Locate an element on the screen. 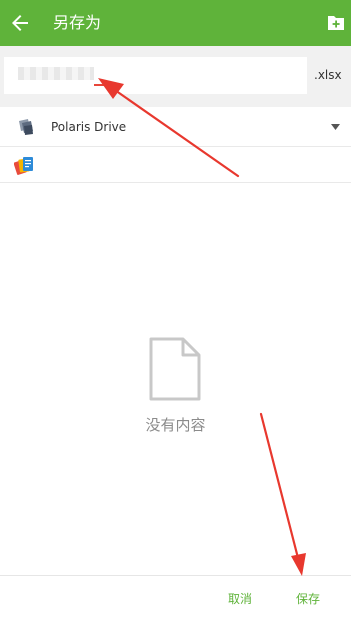 The height and width of the screenshot is (628, 351). page-title: 另存为 is located at coordinates (77, 22).